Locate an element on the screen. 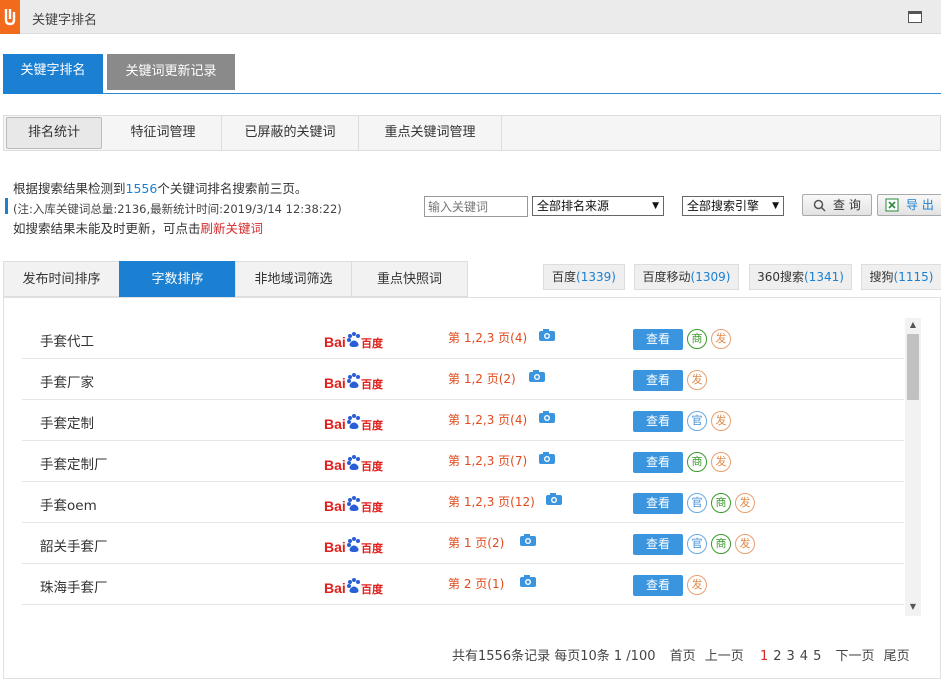 The height and width of the screenshot is (679, 941). table-row: 韶关手套厂 Bai 百度 第 1 页(2) 查看官商发 is located at coordinates (463, 543).